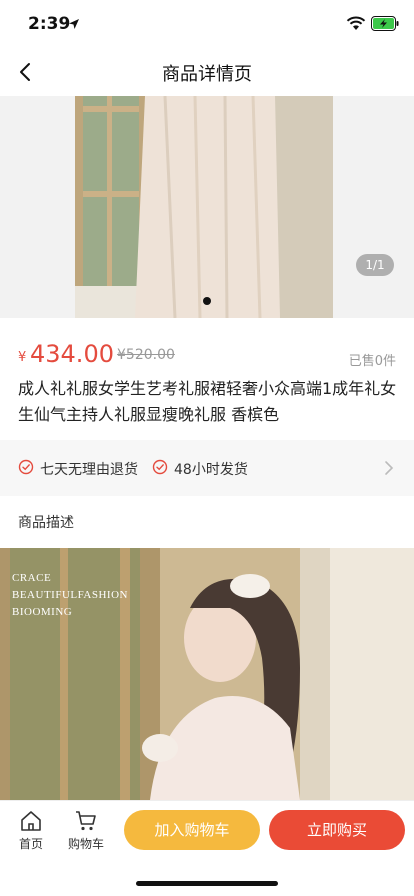 The width and height of the screenshot is (414, 896). What do you see at coordinates (375, 265) in the screenshot?
I see `gallery-page-indicator: 1/1` at bounding box center [375, 265].